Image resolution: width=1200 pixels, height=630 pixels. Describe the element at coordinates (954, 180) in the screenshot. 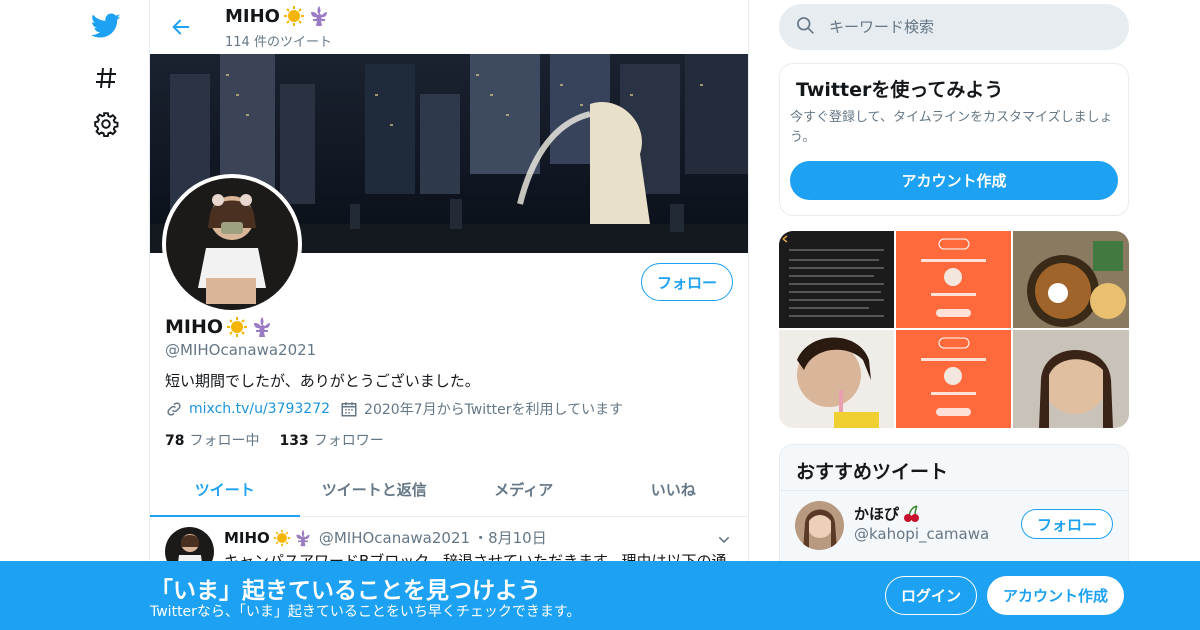

I see `create-account-button: アカウント作成` at that location.